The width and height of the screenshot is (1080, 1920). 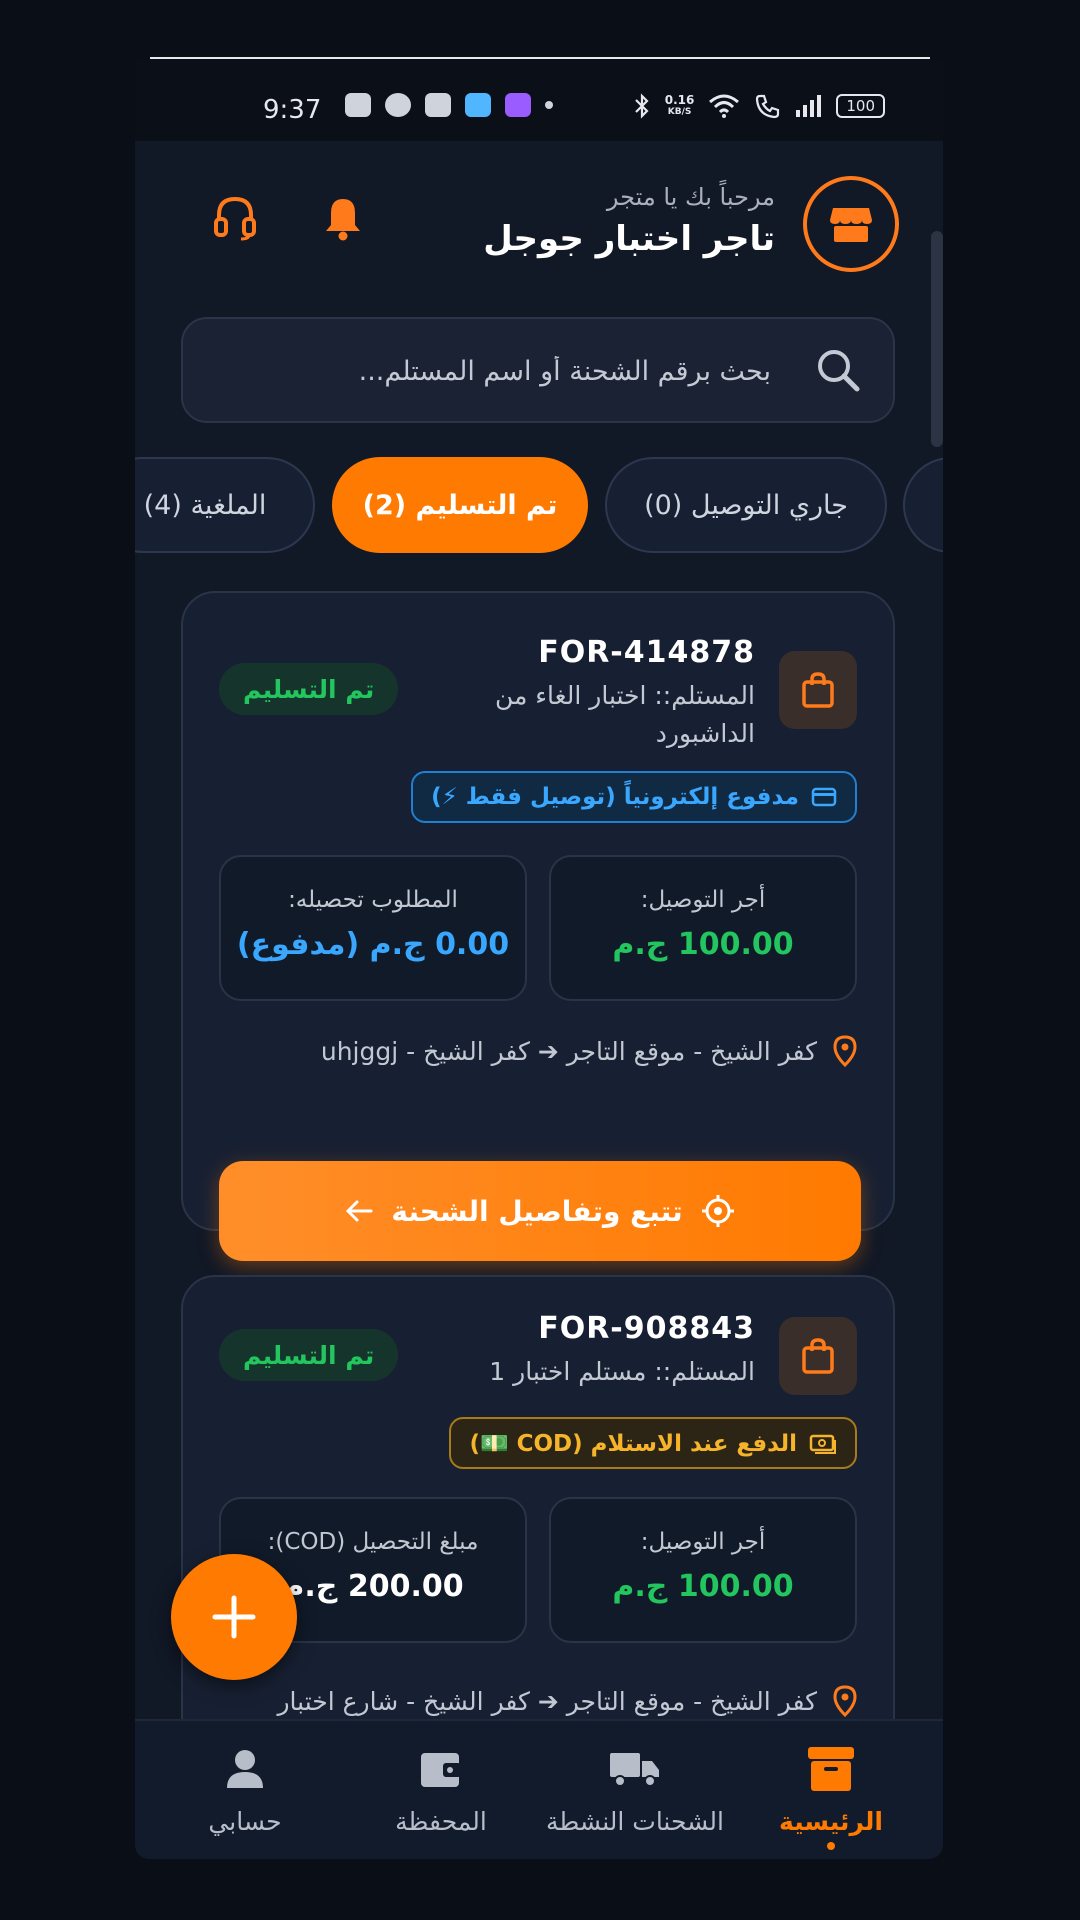 I want to click on tab-delivered: تم التسليم (2), so click(x=460, y=505).